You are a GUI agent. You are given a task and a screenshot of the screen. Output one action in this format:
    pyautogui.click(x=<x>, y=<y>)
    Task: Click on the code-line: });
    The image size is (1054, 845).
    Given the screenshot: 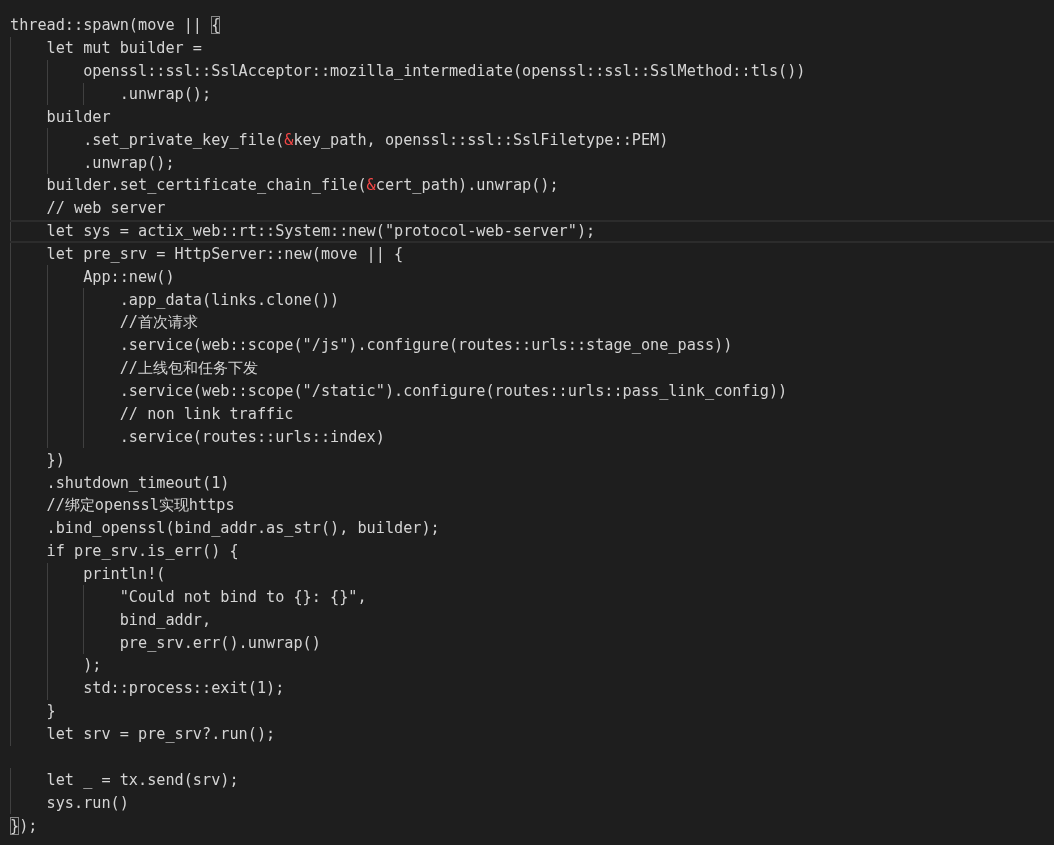 What is the action you would take?
    pyautogui.click(x=24, y=826)
    